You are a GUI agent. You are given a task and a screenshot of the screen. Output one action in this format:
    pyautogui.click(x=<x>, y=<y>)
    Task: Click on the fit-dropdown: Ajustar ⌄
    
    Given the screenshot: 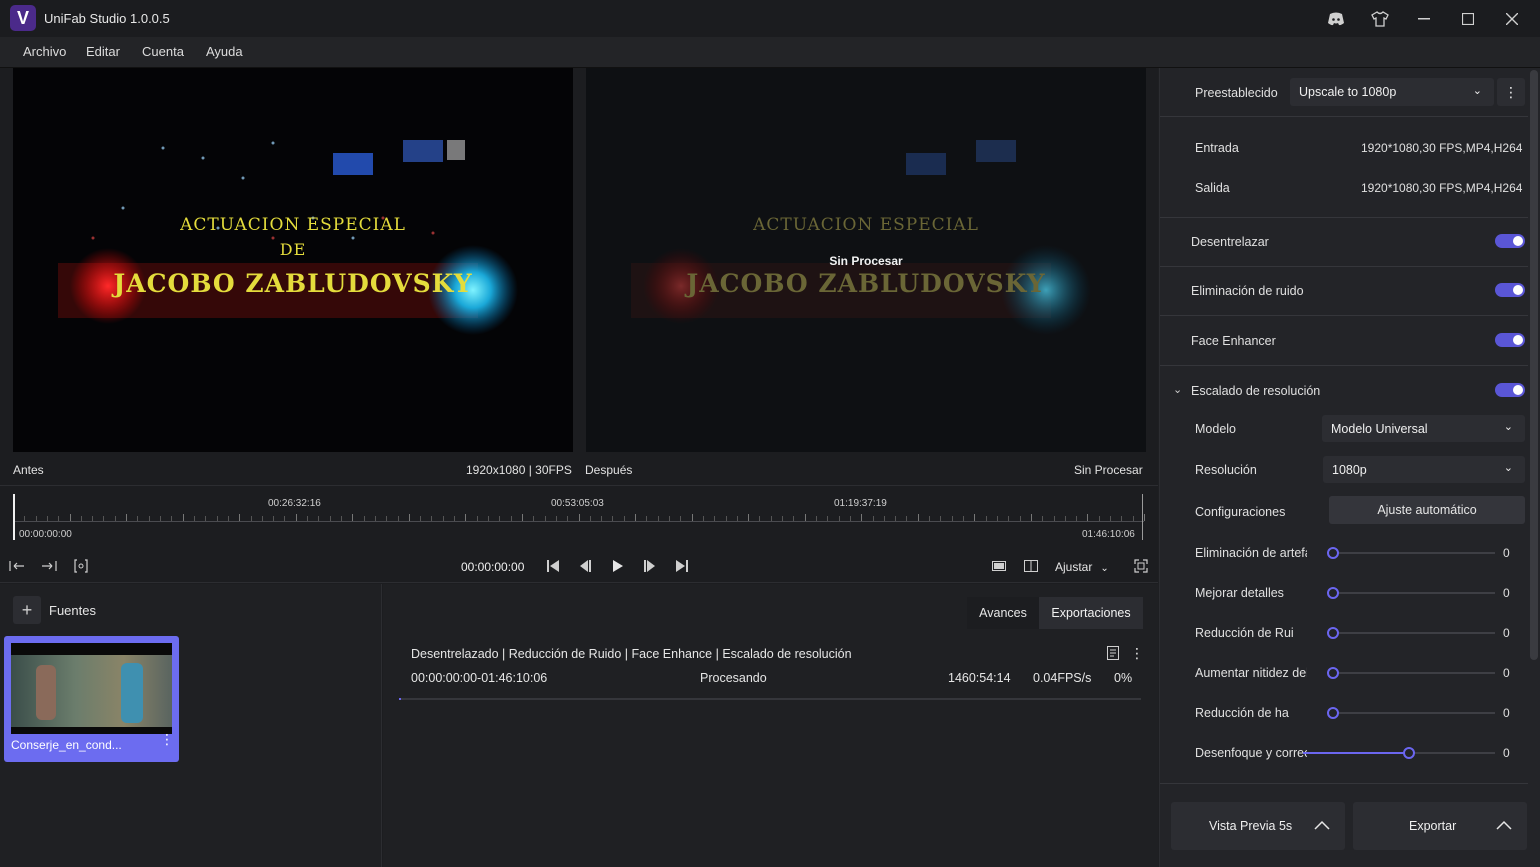 What is the action you would take?
    pyautogui.click(x=1082, y=567)
    